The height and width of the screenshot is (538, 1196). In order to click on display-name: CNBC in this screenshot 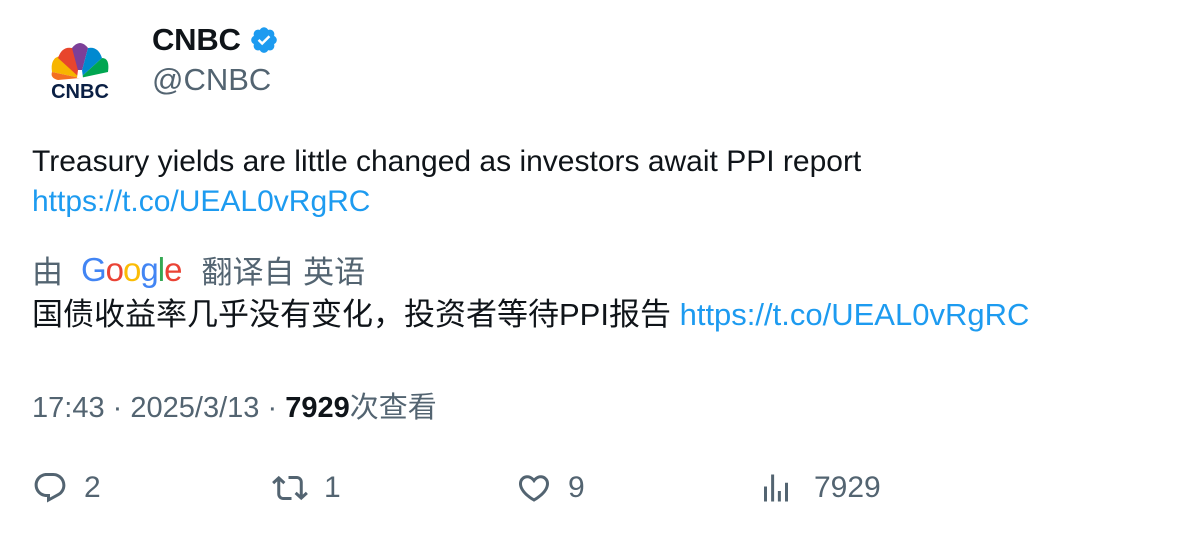, I will do `click(196, 40)`.